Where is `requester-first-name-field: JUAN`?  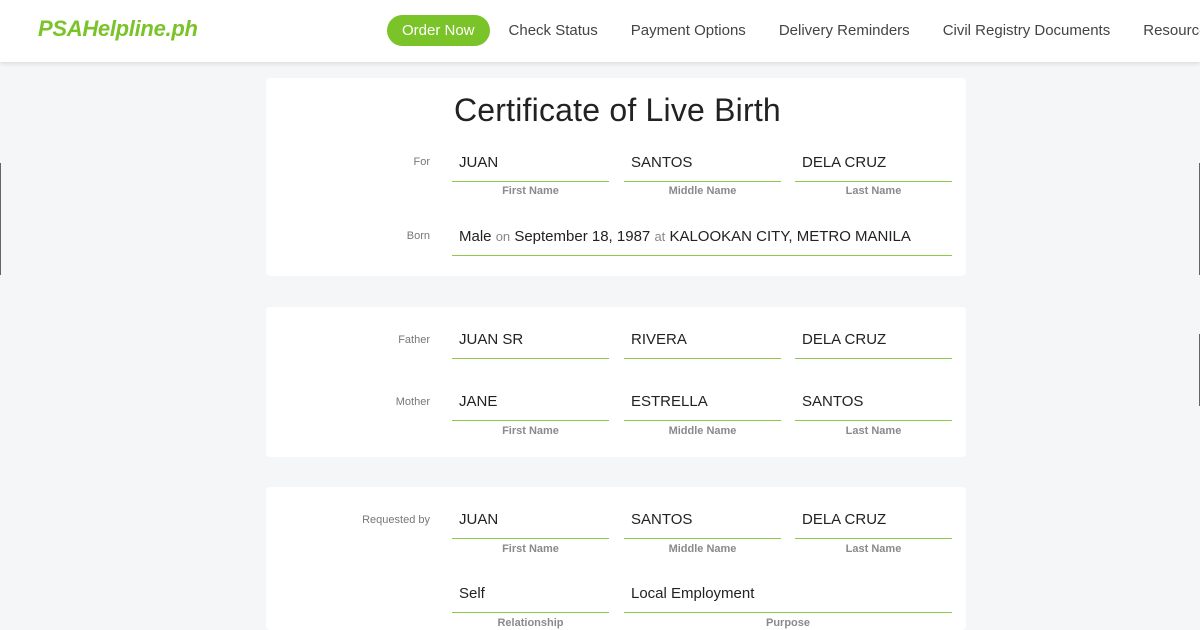 requester-first-name-field: JUAN is located at coordinates (530, 522).